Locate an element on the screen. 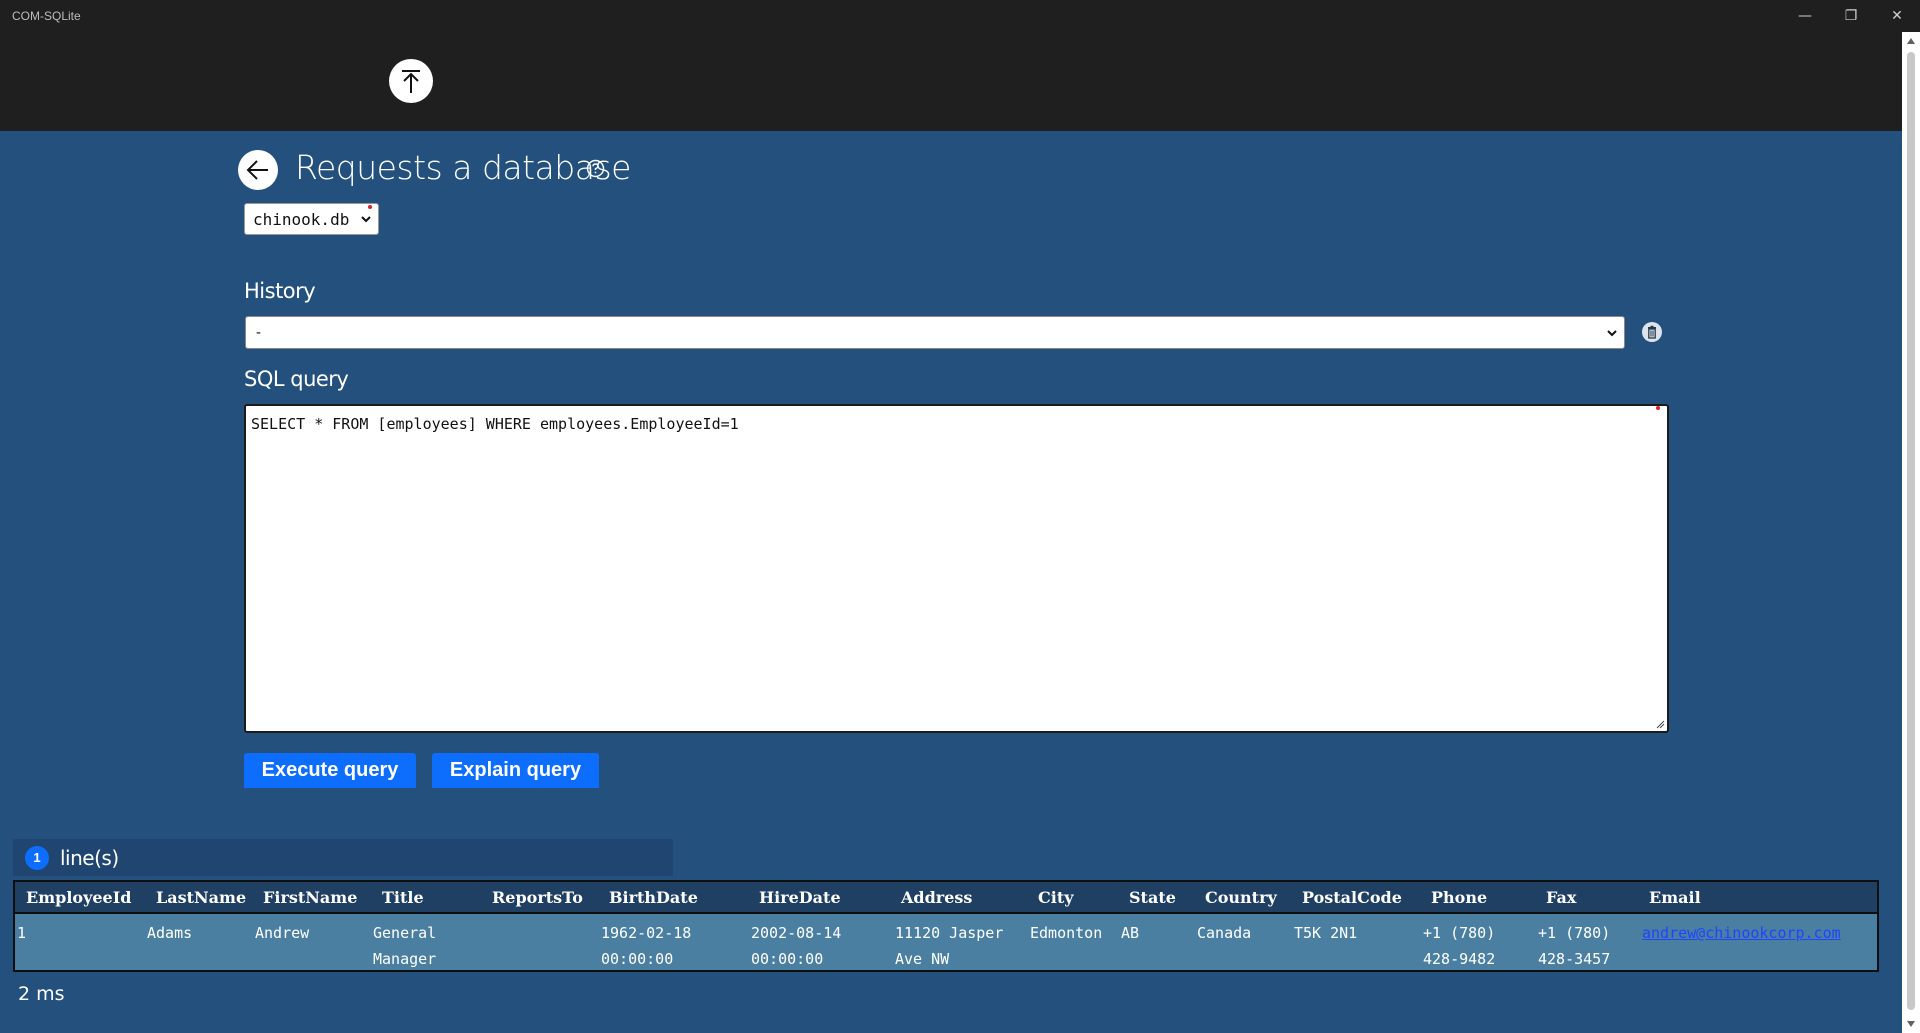 The image size is (1920, 1033). sql-query-label: SQL query is located at coordinates (296, 379).